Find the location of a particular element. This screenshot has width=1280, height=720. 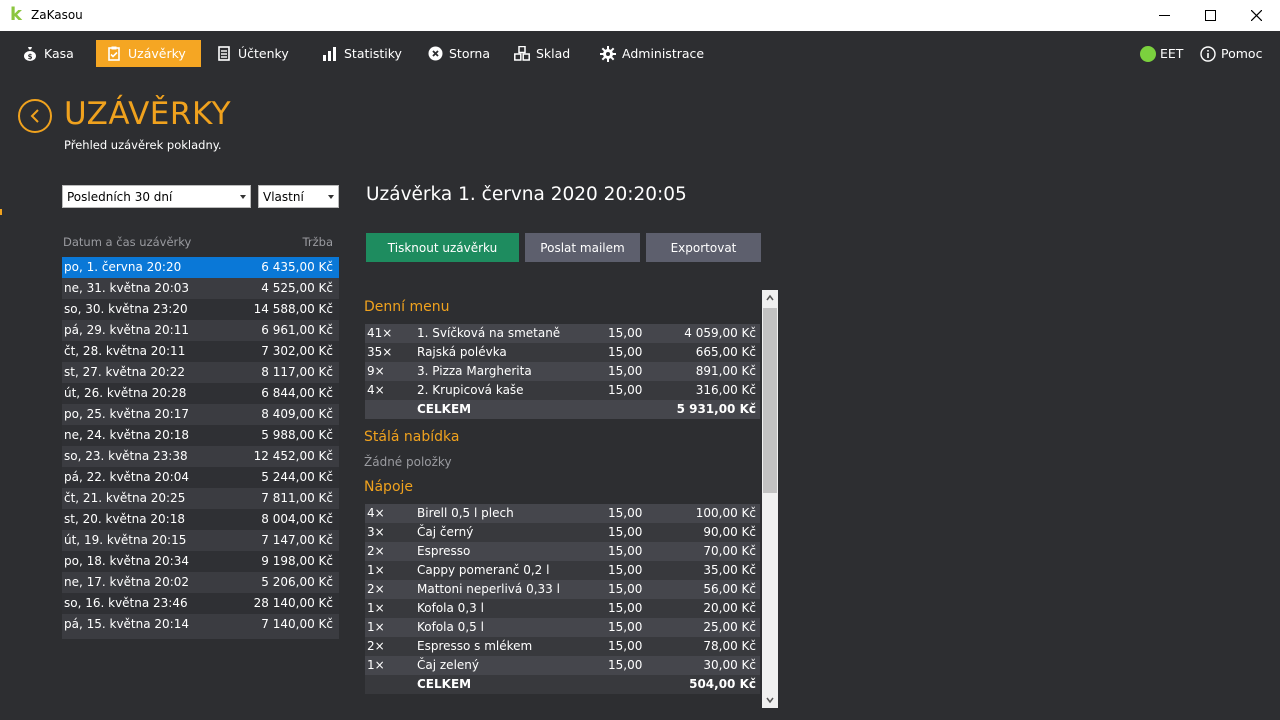

send-email-button: Poslat mailem is located at coordinates (582, 247).